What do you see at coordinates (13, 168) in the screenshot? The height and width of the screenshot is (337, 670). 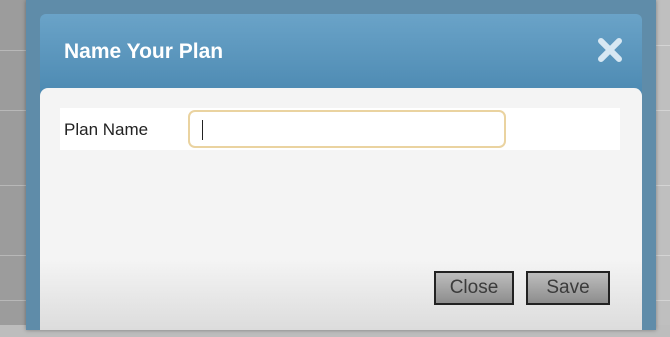 I see `backdrop-left-strip` at bounding box center [13, 168].